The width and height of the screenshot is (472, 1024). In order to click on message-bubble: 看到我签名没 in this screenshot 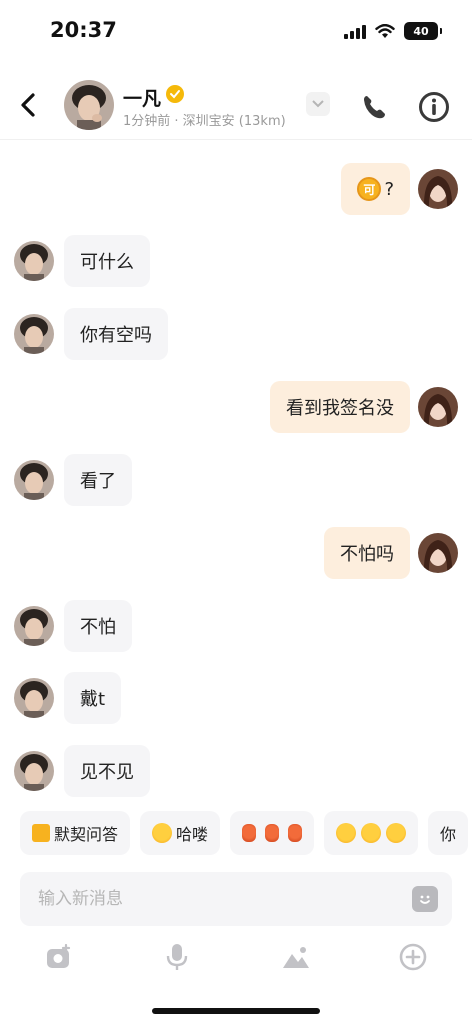, I will do `click(340, 407)`.